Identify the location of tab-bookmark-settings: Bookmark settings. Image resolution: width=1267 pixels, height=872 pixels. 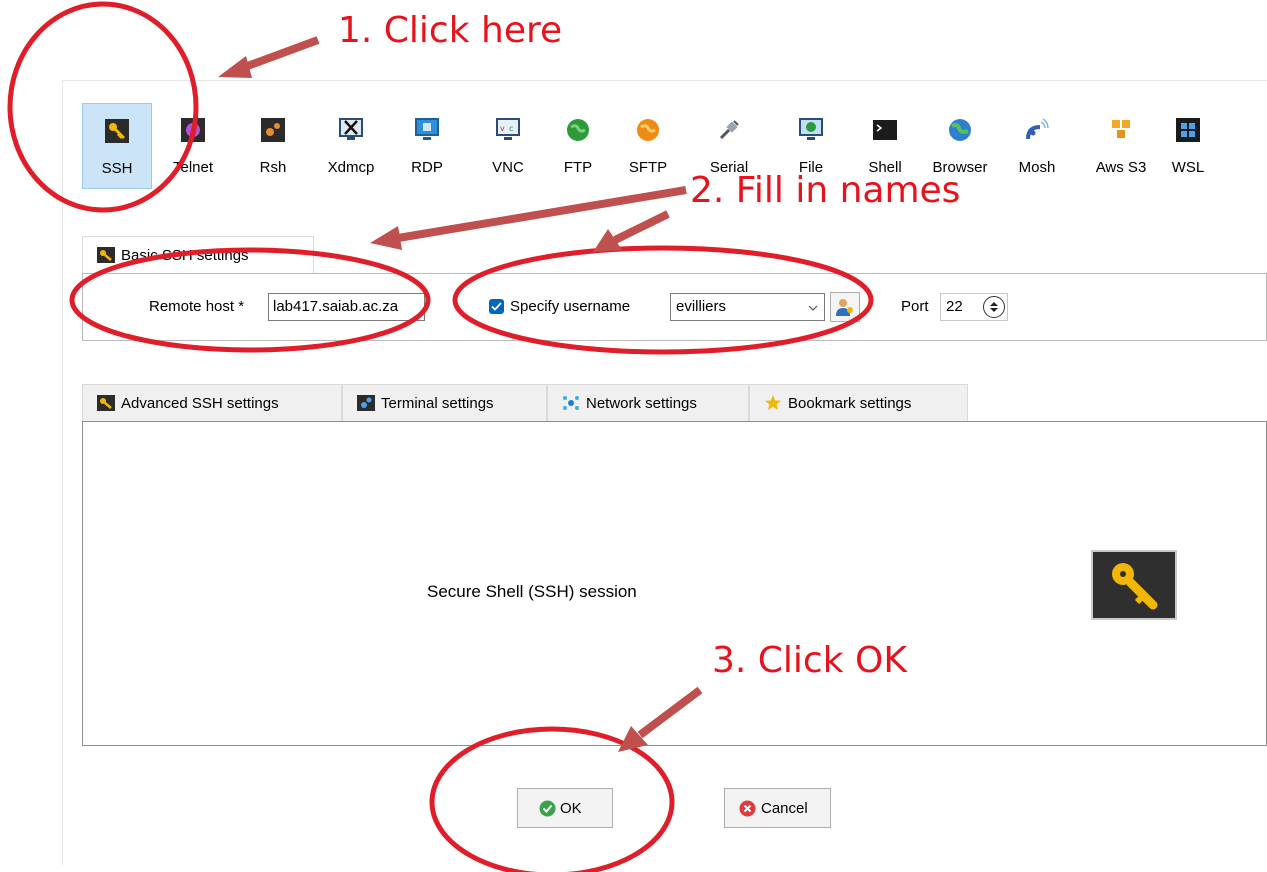
(858, 403).